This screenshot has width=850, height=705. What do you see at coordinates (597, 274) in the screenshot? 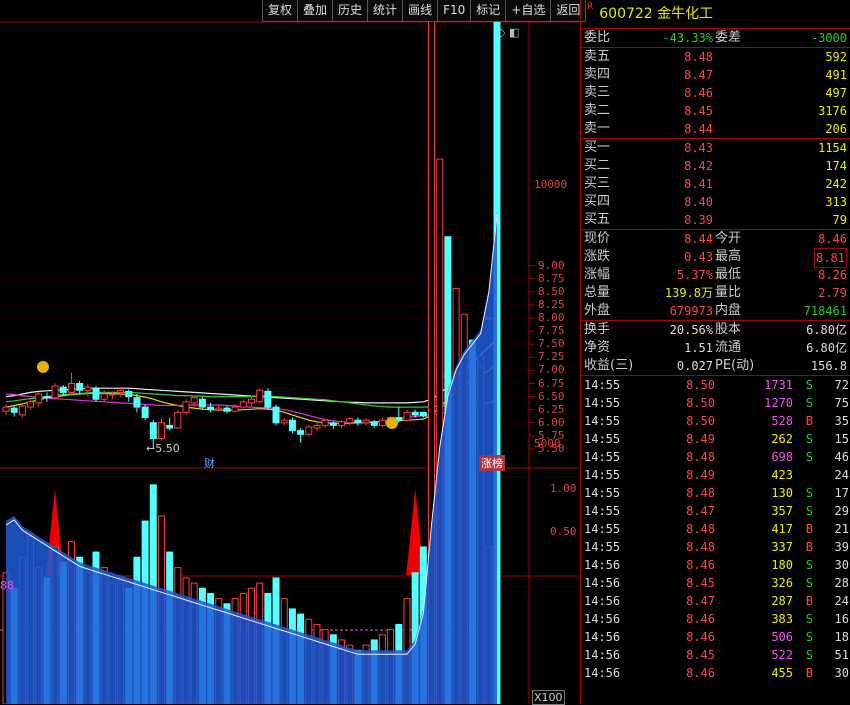
I see `quote-label: 涨幅` at bounding box center [597, 274].